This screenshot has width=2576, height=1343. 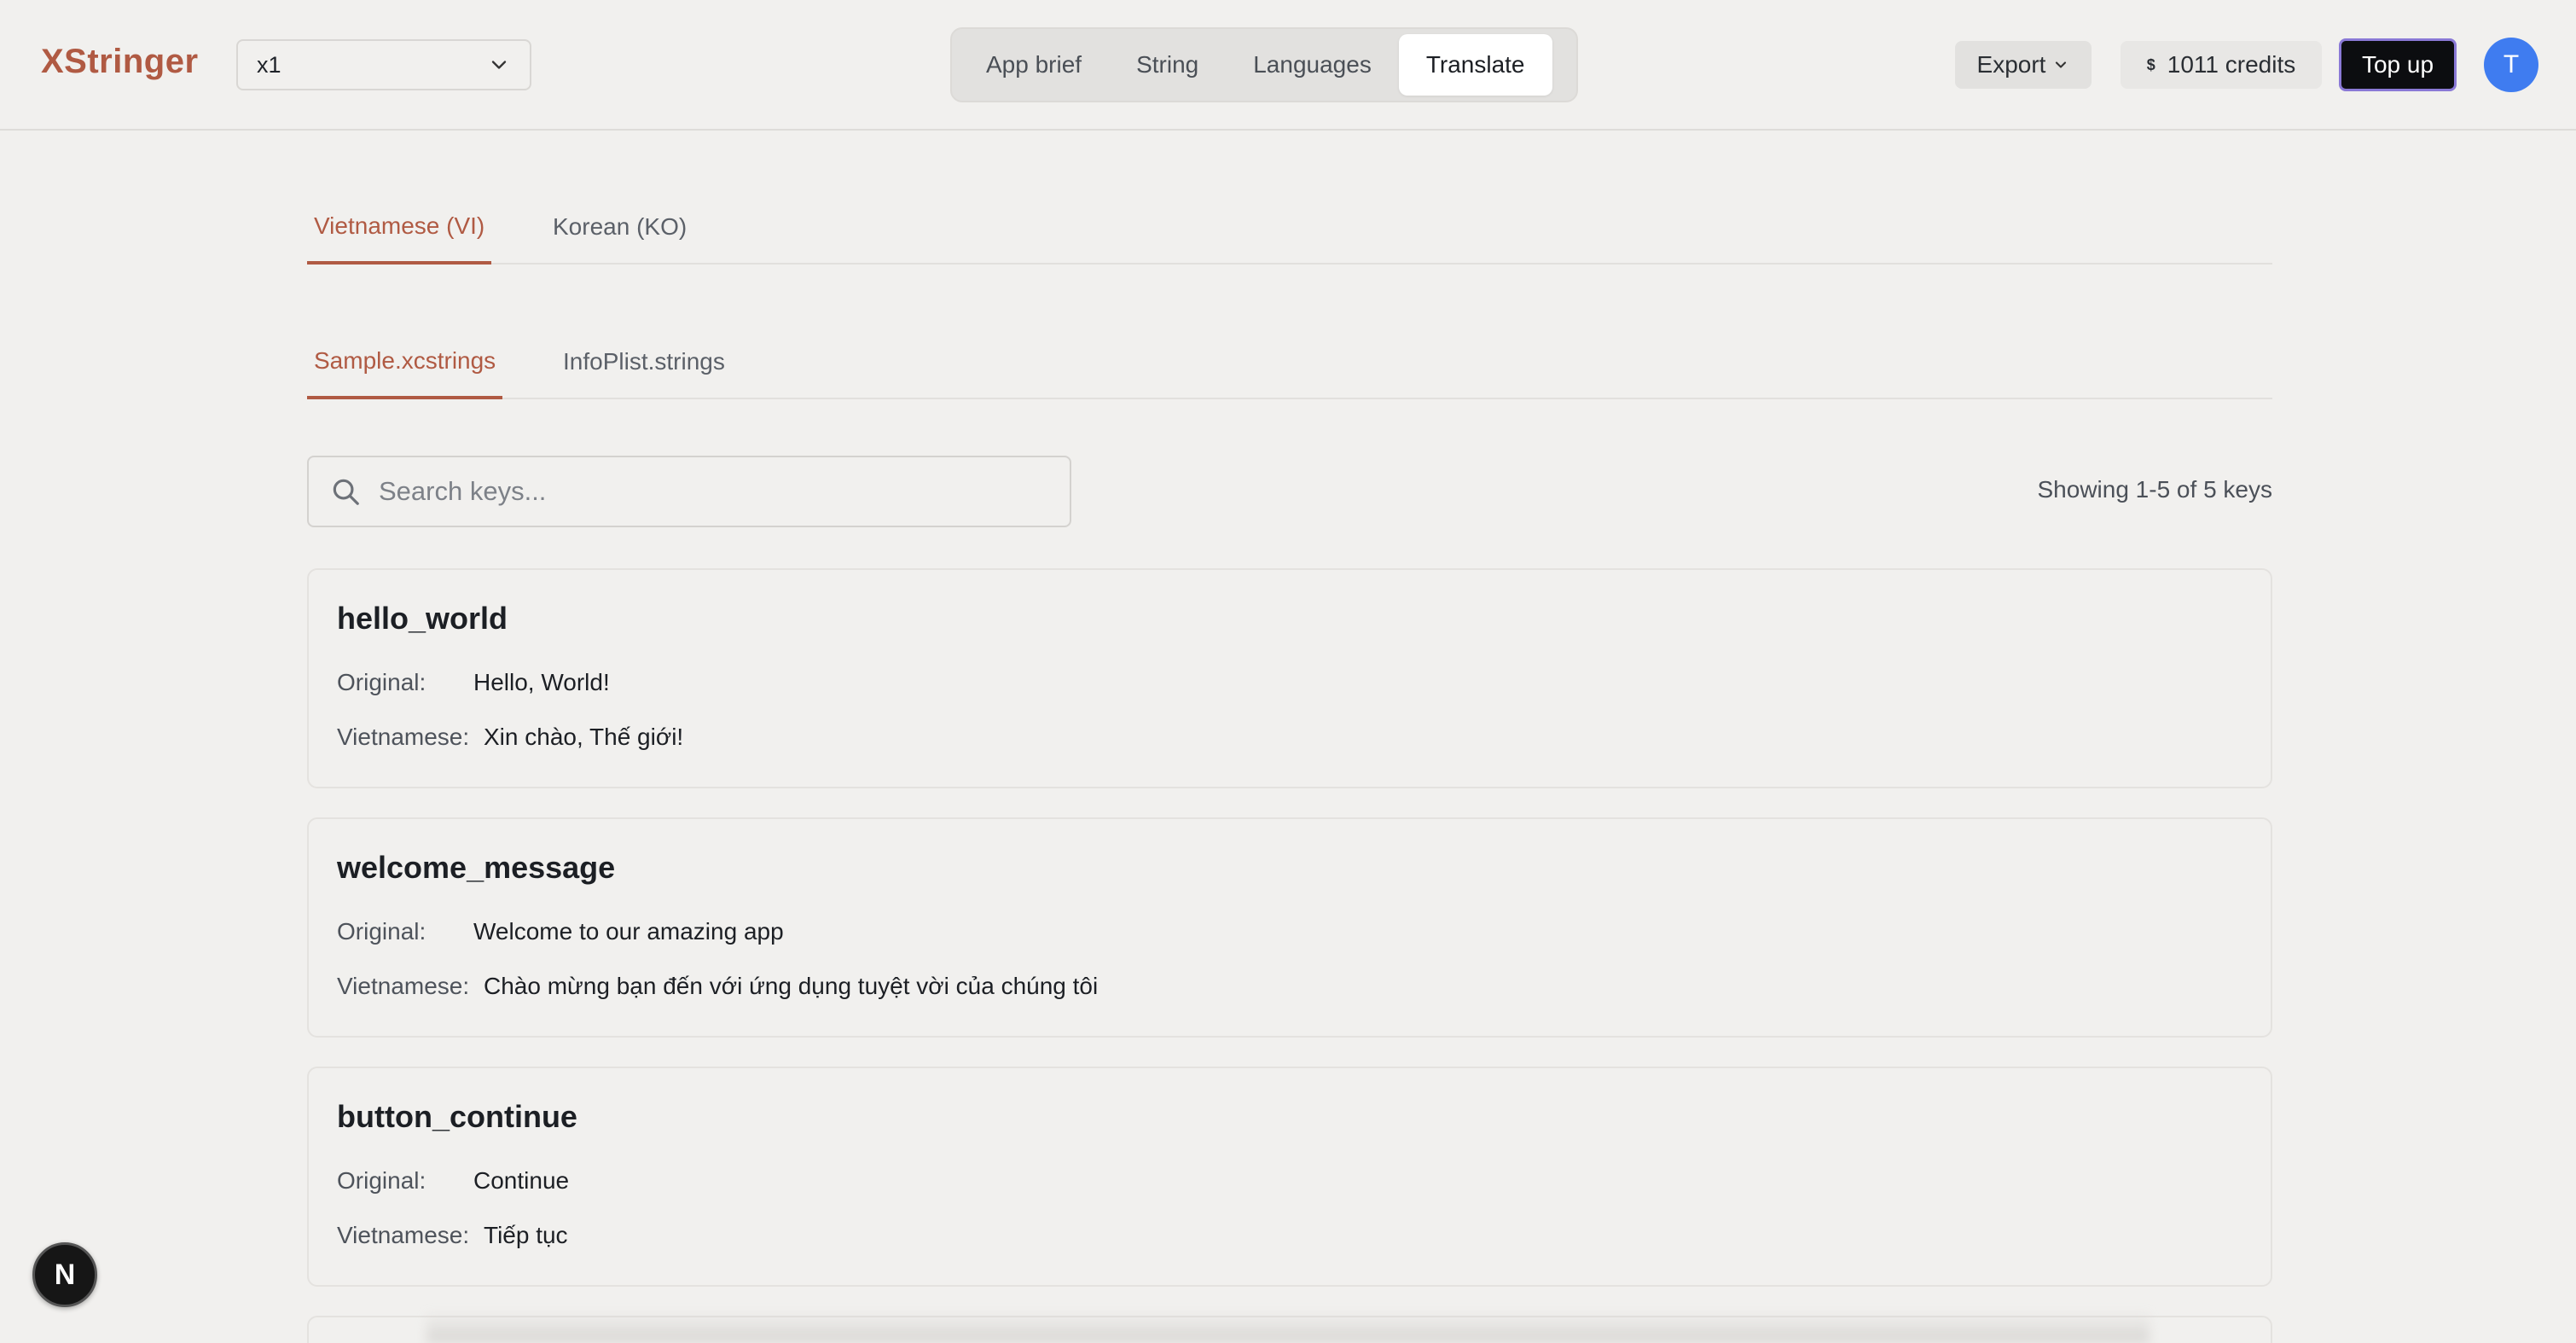 I want to click on translation-row: Vietnamese: Tiếp tục, so click(x=452, y=1235).